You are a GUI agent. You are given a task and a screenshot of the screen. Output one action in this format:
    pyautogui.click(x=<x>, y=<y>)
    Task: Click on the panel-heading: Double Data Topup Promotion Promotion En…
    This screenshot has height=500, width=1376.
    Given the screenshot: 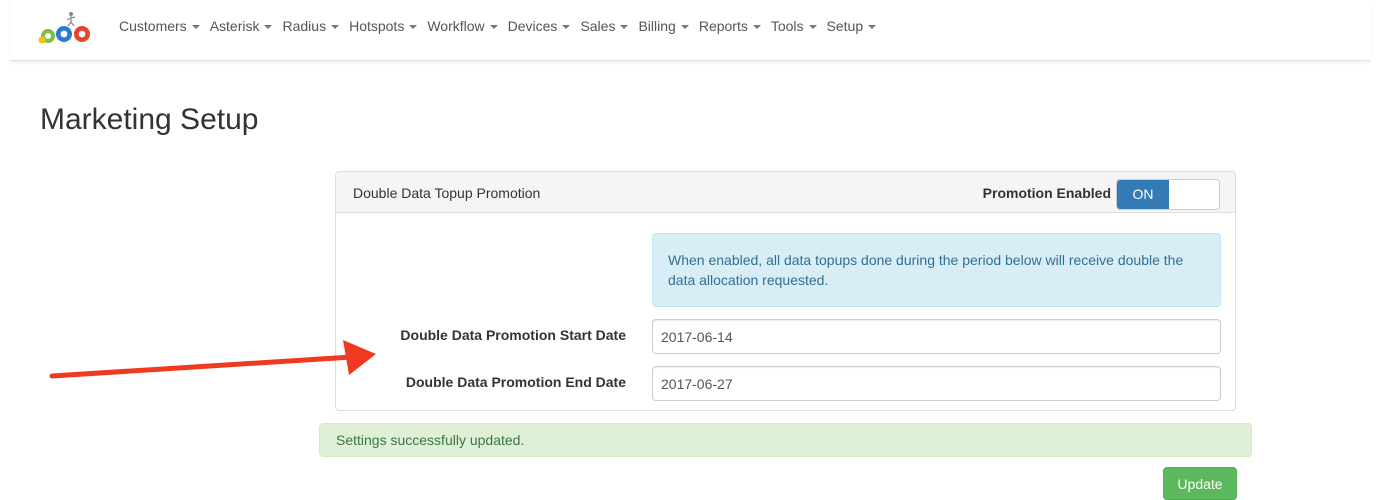 What is the action you would take?
    pyautogui.click(x=785, y=192)
    